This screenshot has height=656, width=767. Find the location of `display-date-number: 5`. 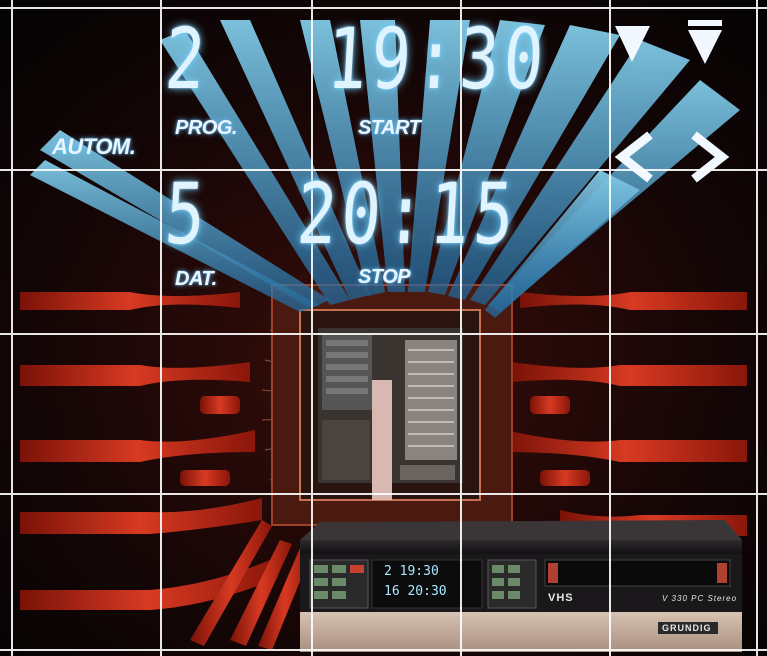

display-date-number: 5 is located at coordinates (187, 214).